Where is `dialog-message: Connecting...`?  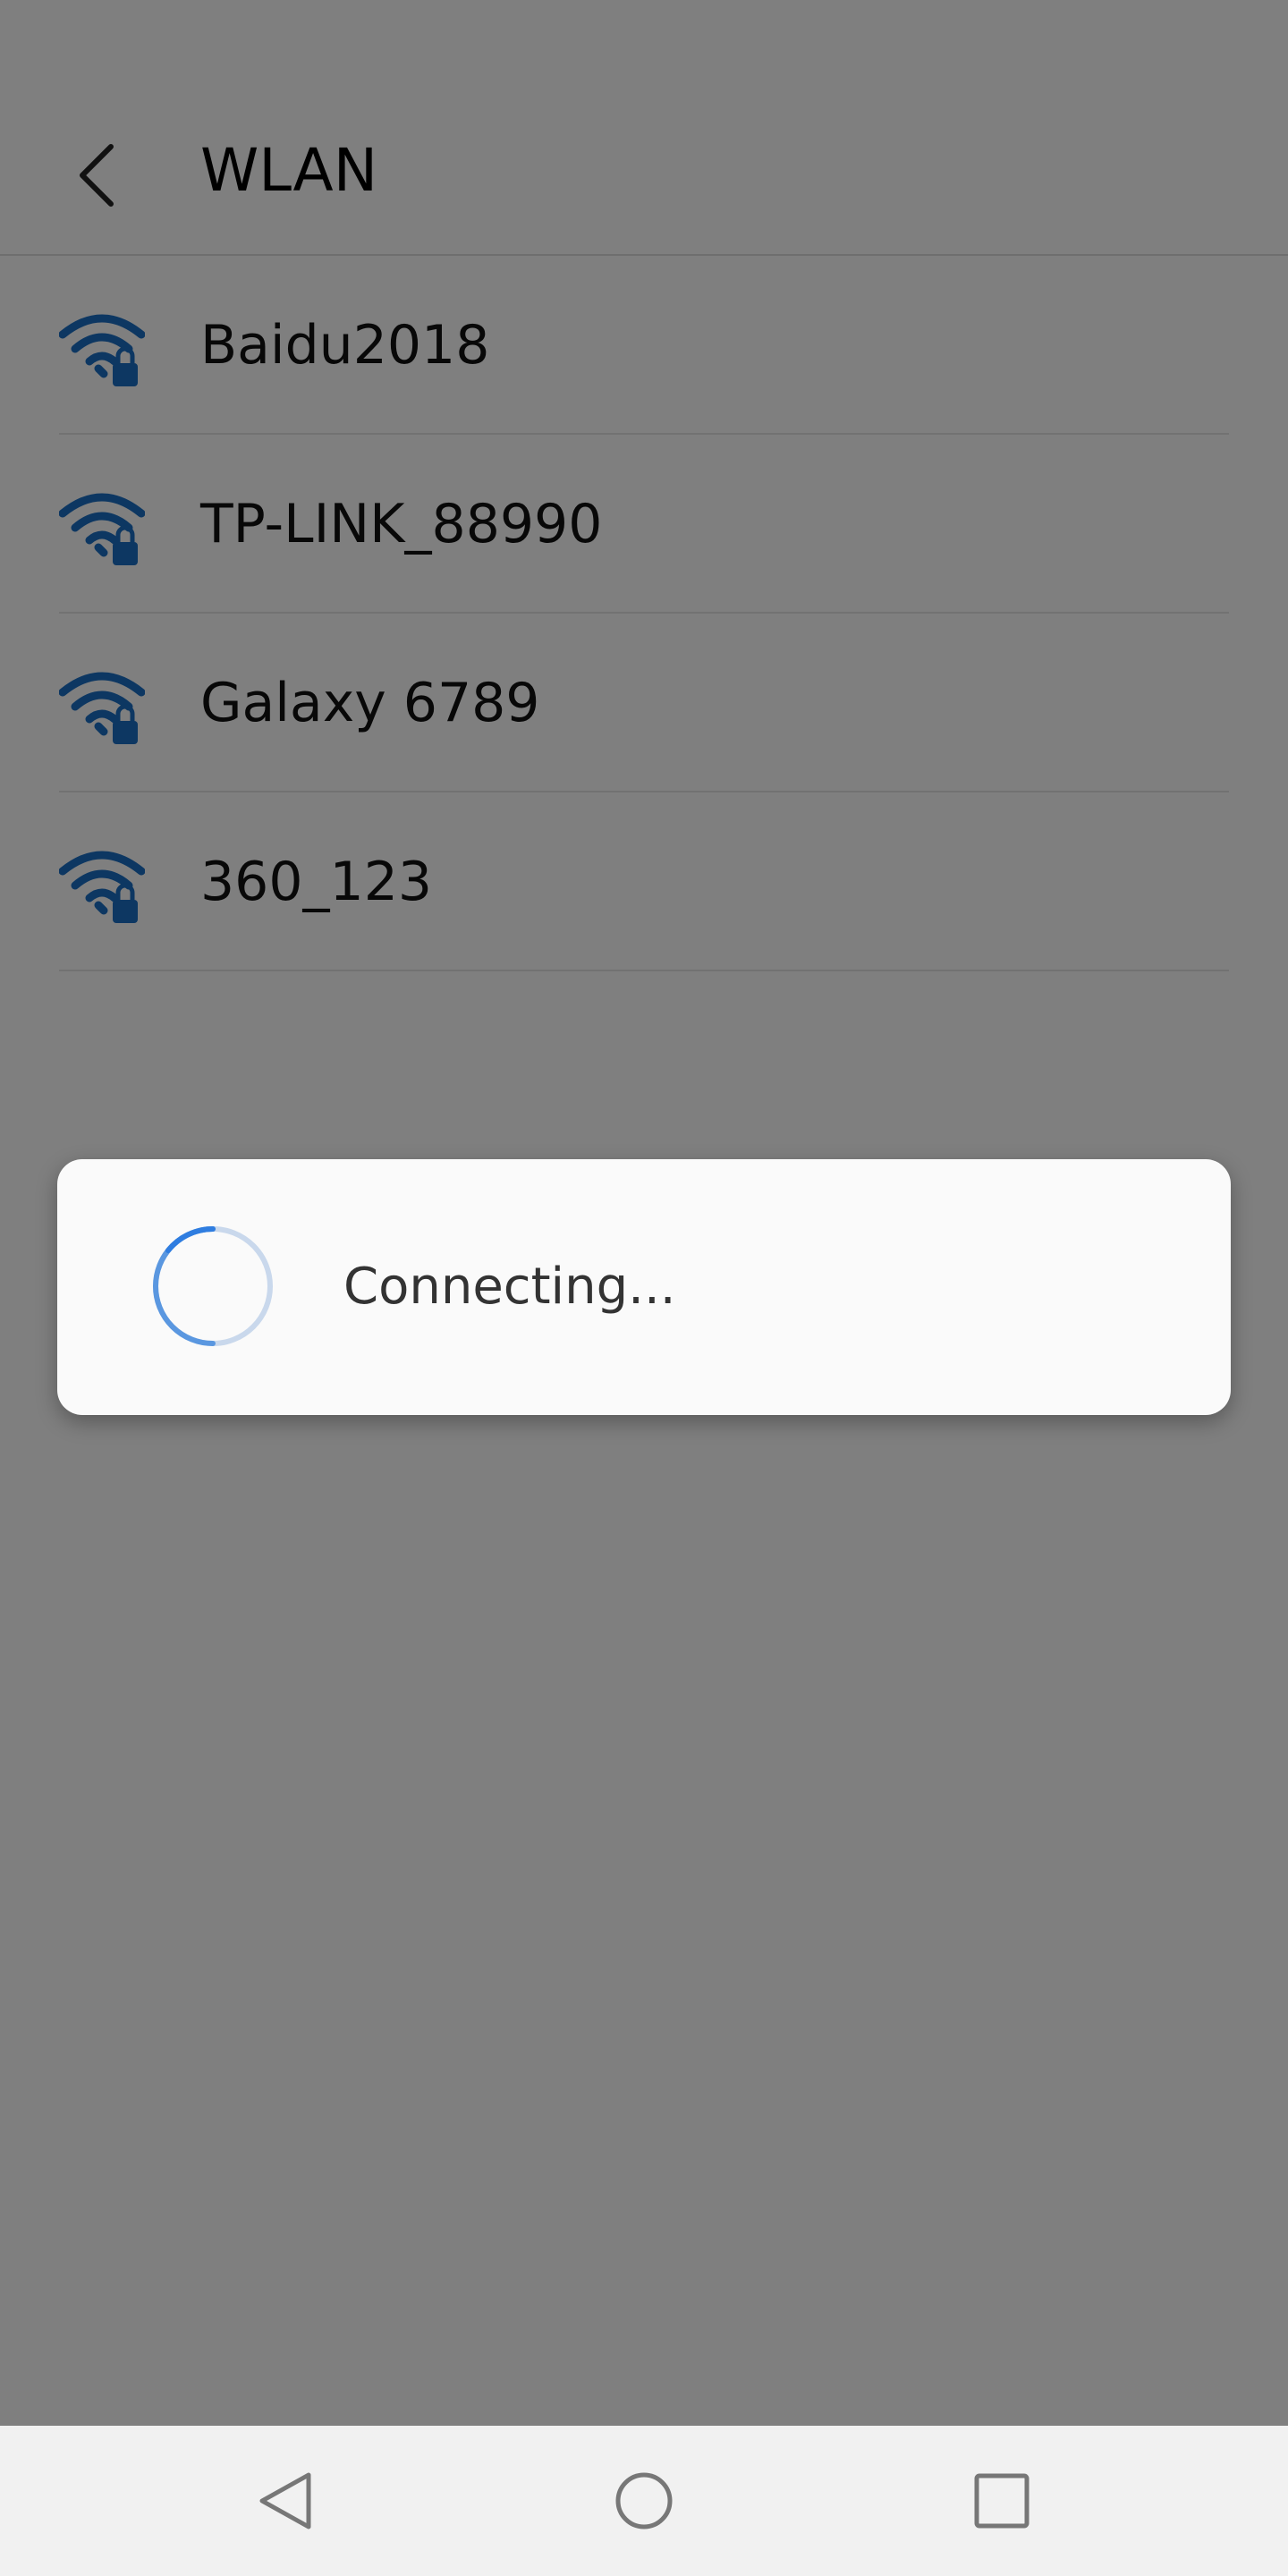
dialog-message: Connecting... is located at coordinates (509, 1287).